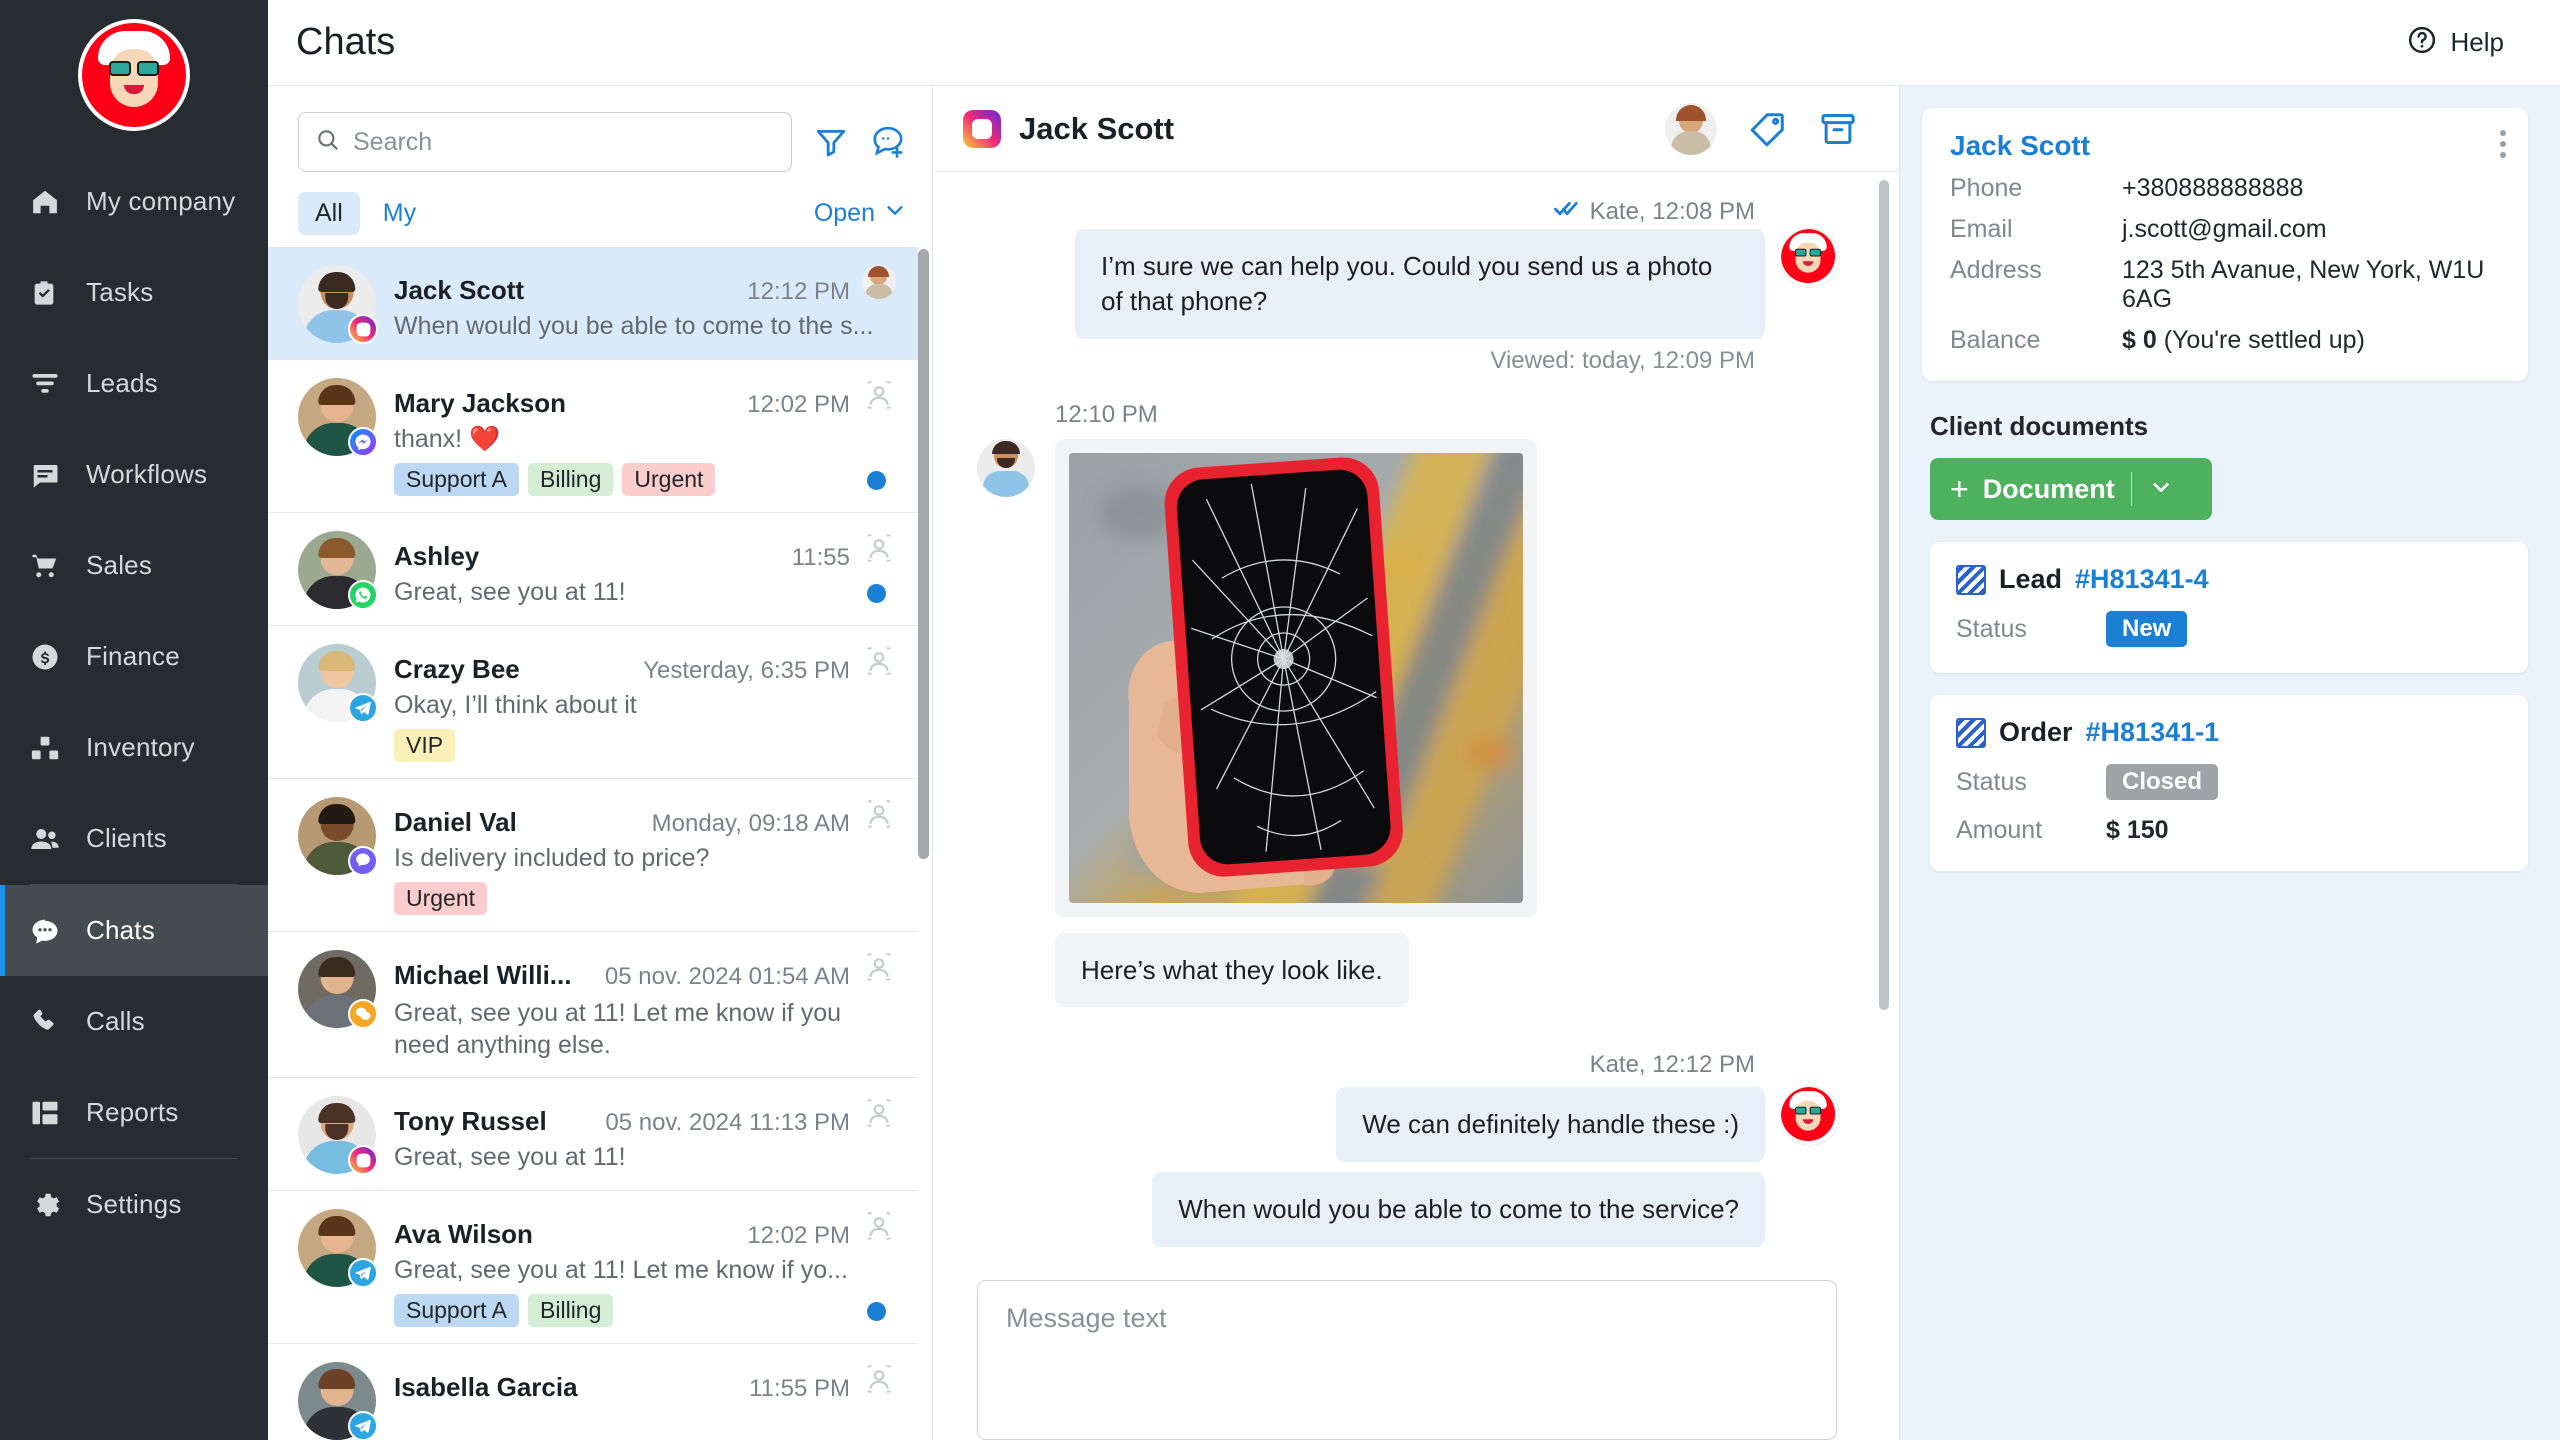  I want to click on workflow-board-icon, so click(52, 475).